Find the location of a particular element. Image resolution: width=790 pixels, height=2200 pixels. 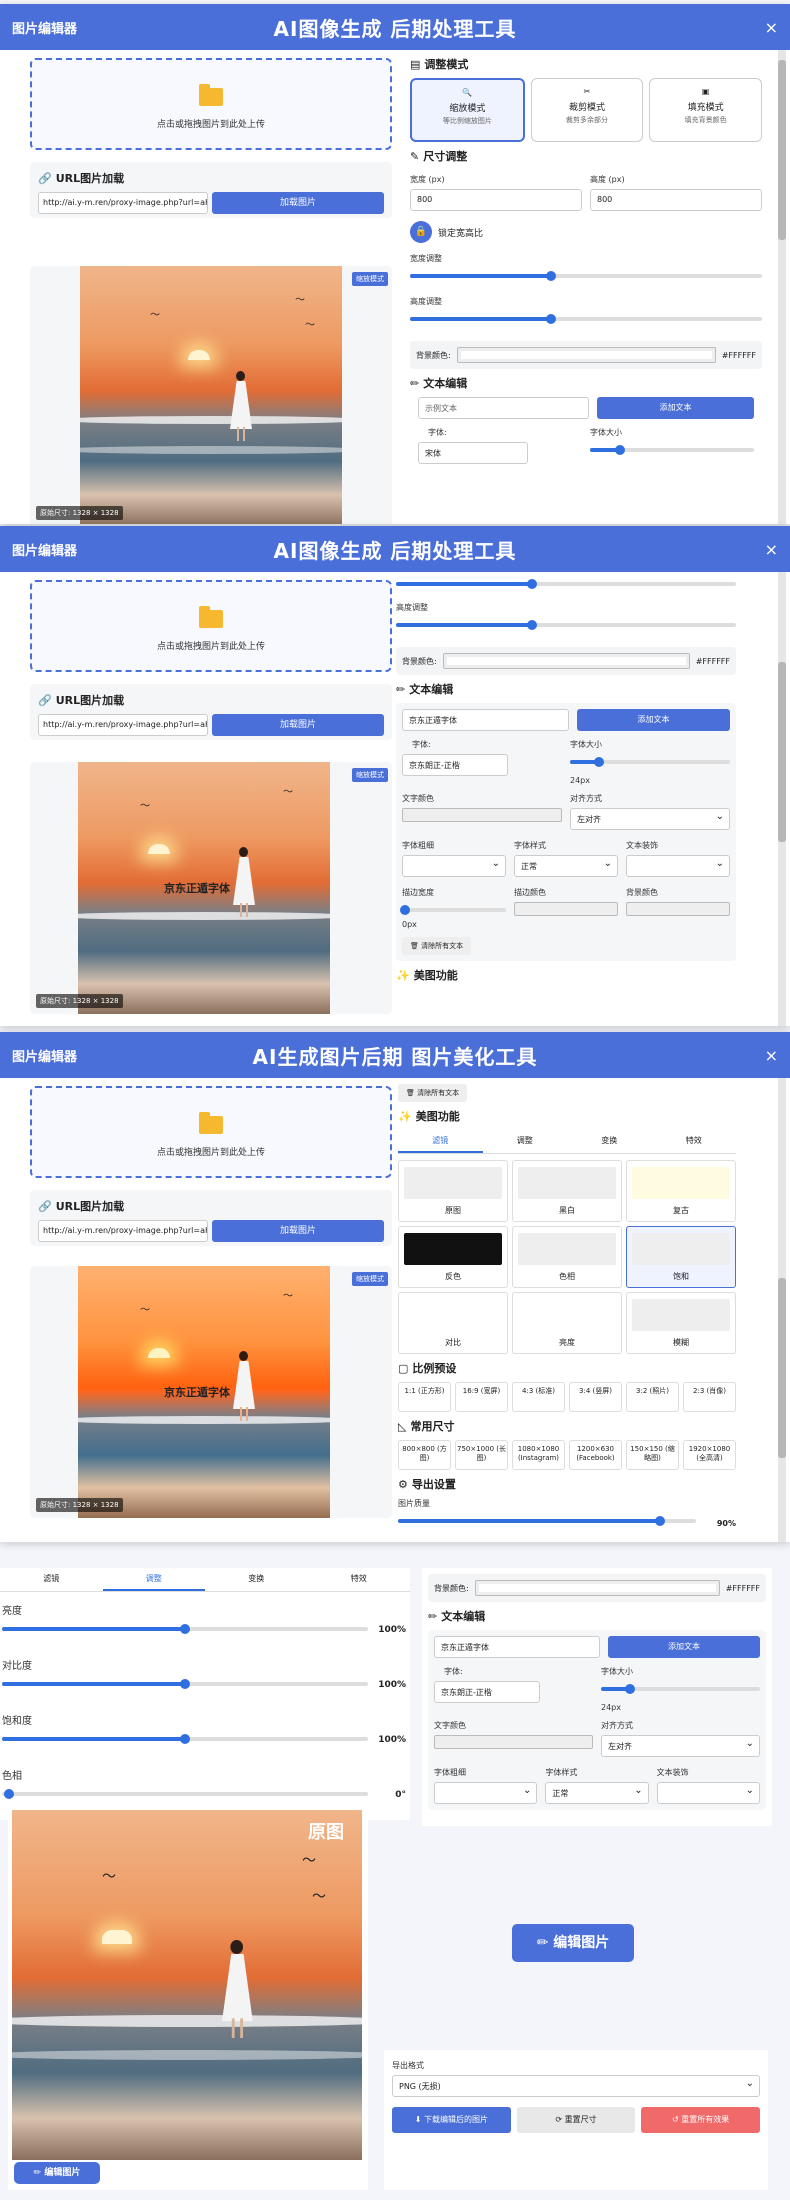

filter-swatch is located at coordinates (681, 1315).